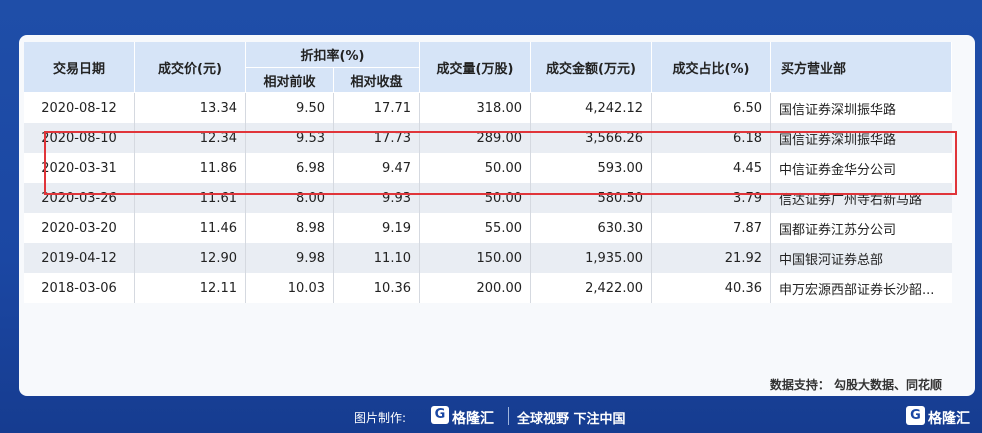 The image size is (982, 433). What do you see at coordinates (855, 385) in the screenshot?
I see `data-source-note: 数据支持： 勾股大数据、同花顺` at bounding box center [855, 385].